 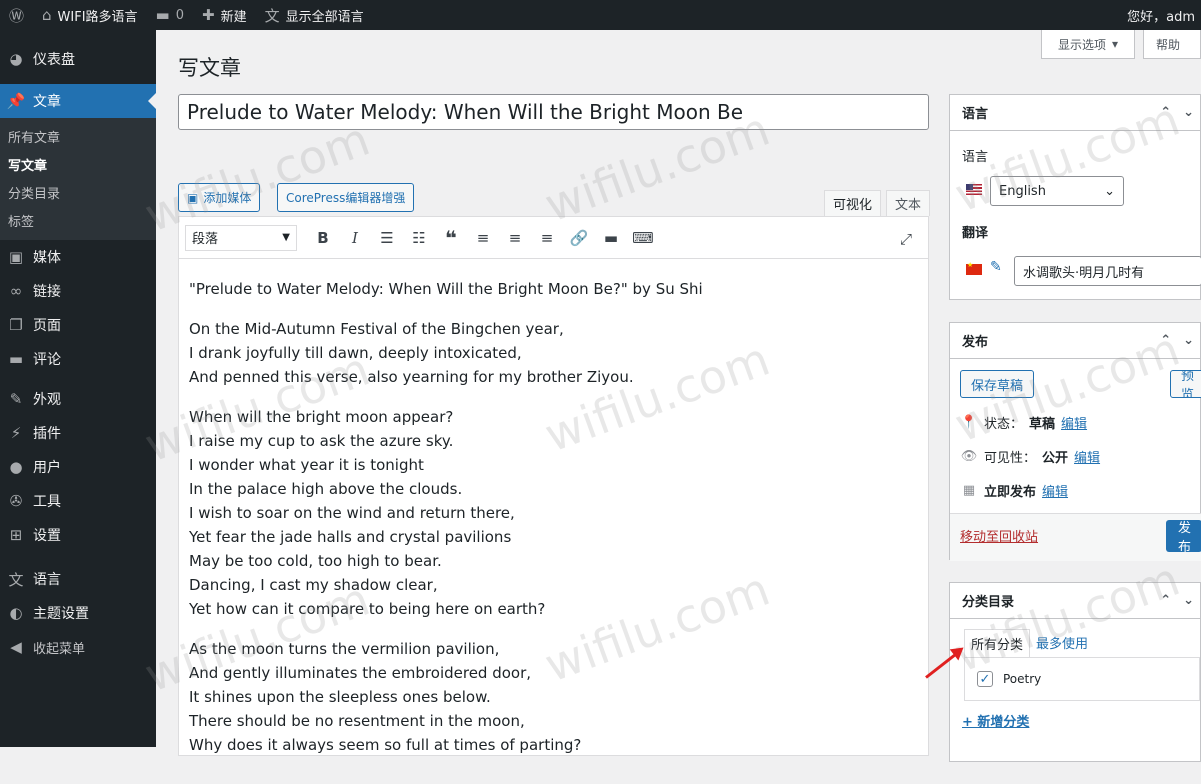 What do you see at coordinates (78, 164) in the screenshot?
I see `submenu-new-post: 写文章` at bounding box center [78, 164].